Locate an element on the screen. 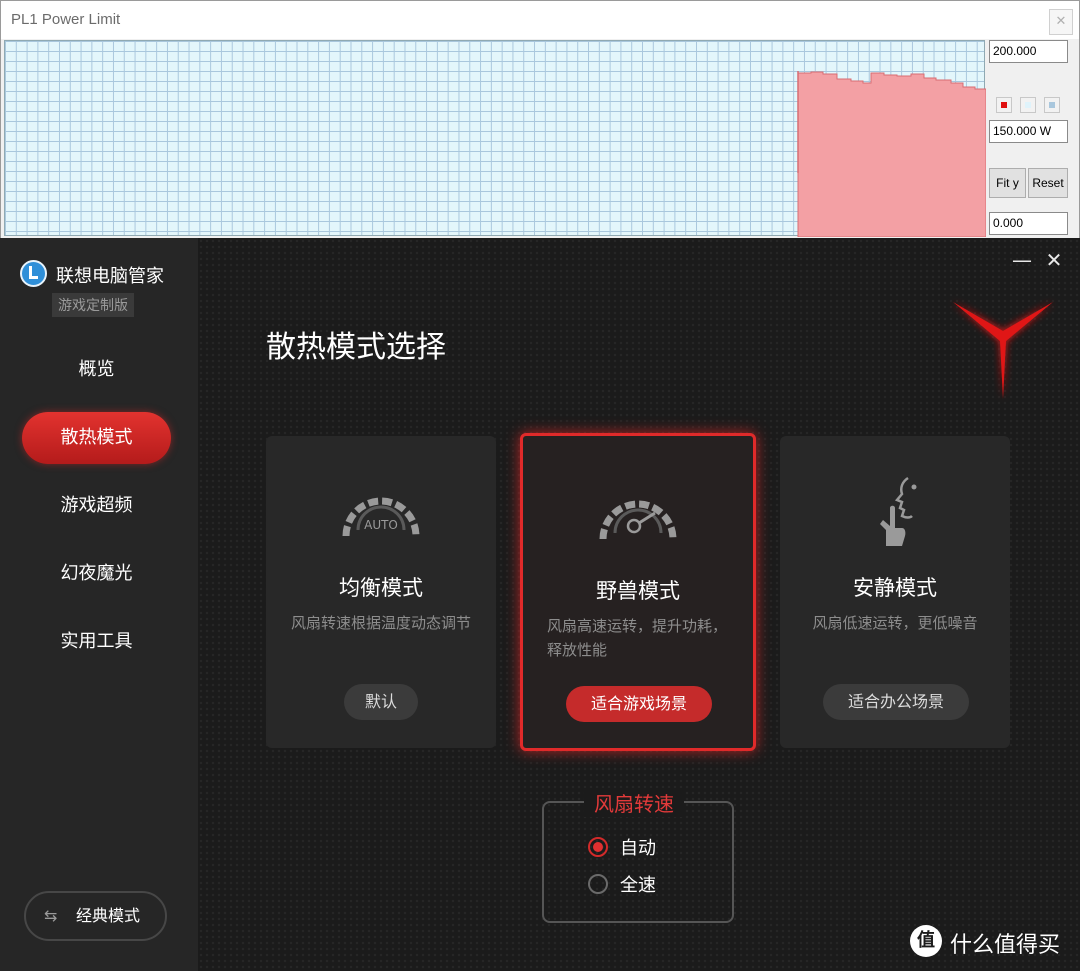  nav-lighting: 幻夜魔光 is located at coordinates (96, 574).